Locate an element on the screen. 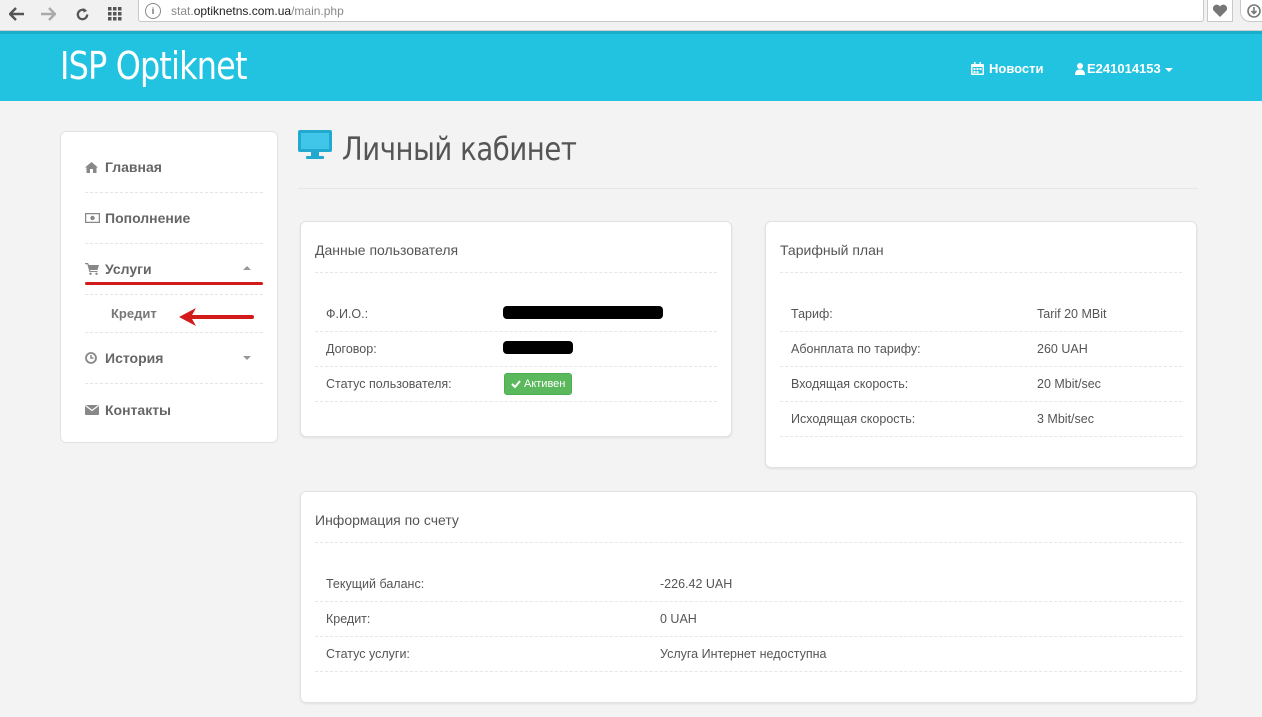 The image size is (1262, 717). browser-toolbar: i stat. optiknetns.com.ua/main.php is located at coordinates (631, 15).